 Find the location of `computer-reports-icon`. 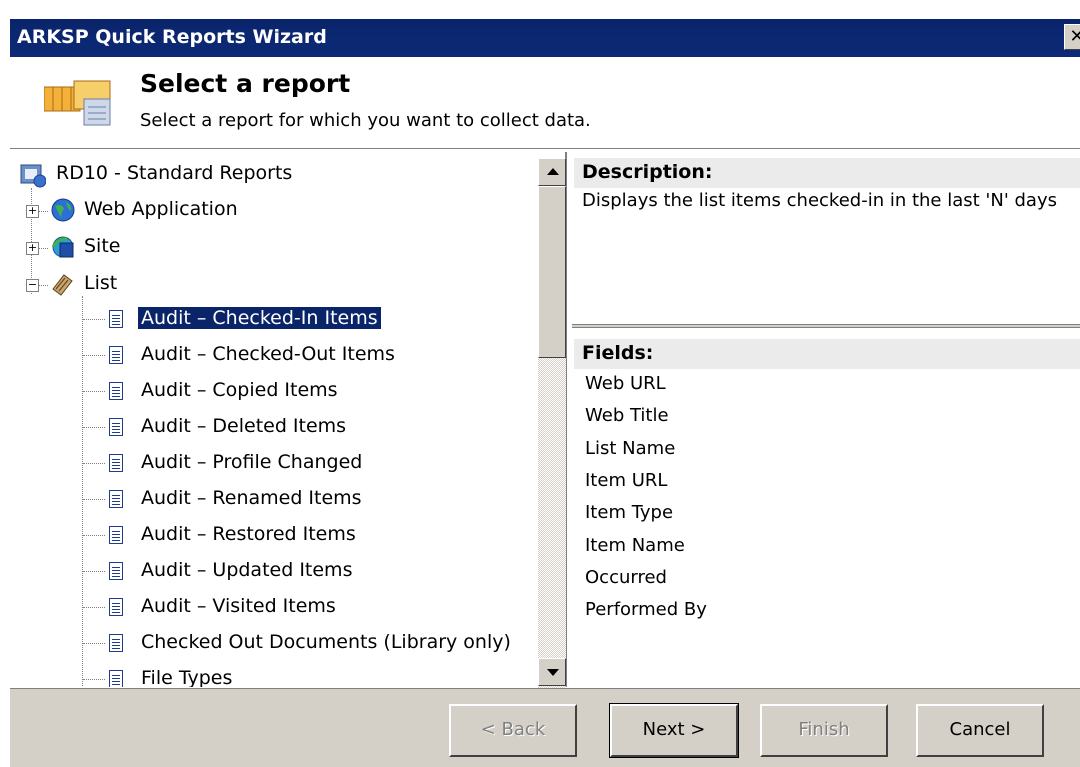

computer-reports-icon is located at coordinates (33, 176).